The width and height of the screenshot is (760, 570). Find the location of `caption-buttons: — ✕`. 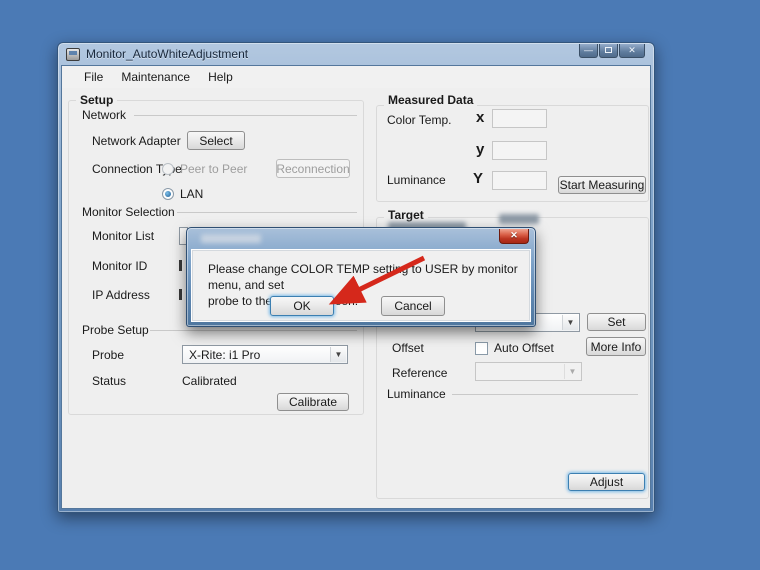

caption-buttons: — ✕ is located at coordinates (611, 51).